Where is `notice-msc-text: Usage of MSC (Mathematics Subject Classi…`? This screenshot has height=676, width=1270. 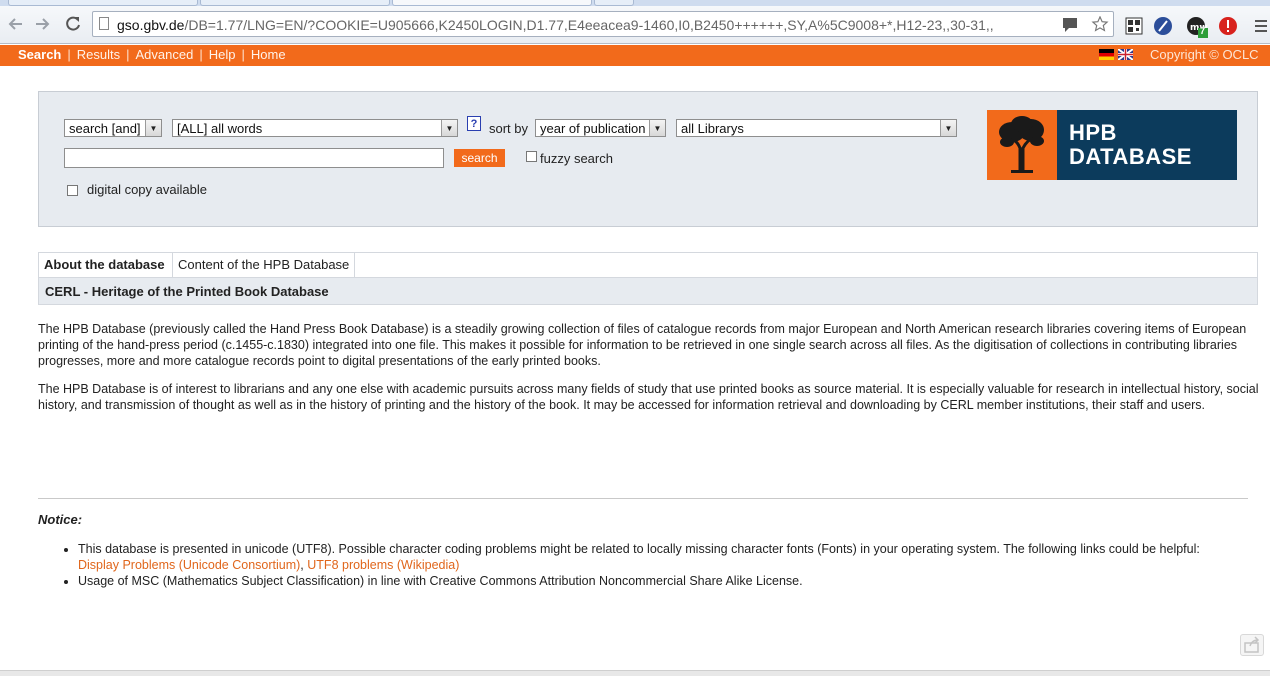
notice-msc-text: Usage of MSC (Mathematics Subject Classi… is located at coordinates (440, 581).